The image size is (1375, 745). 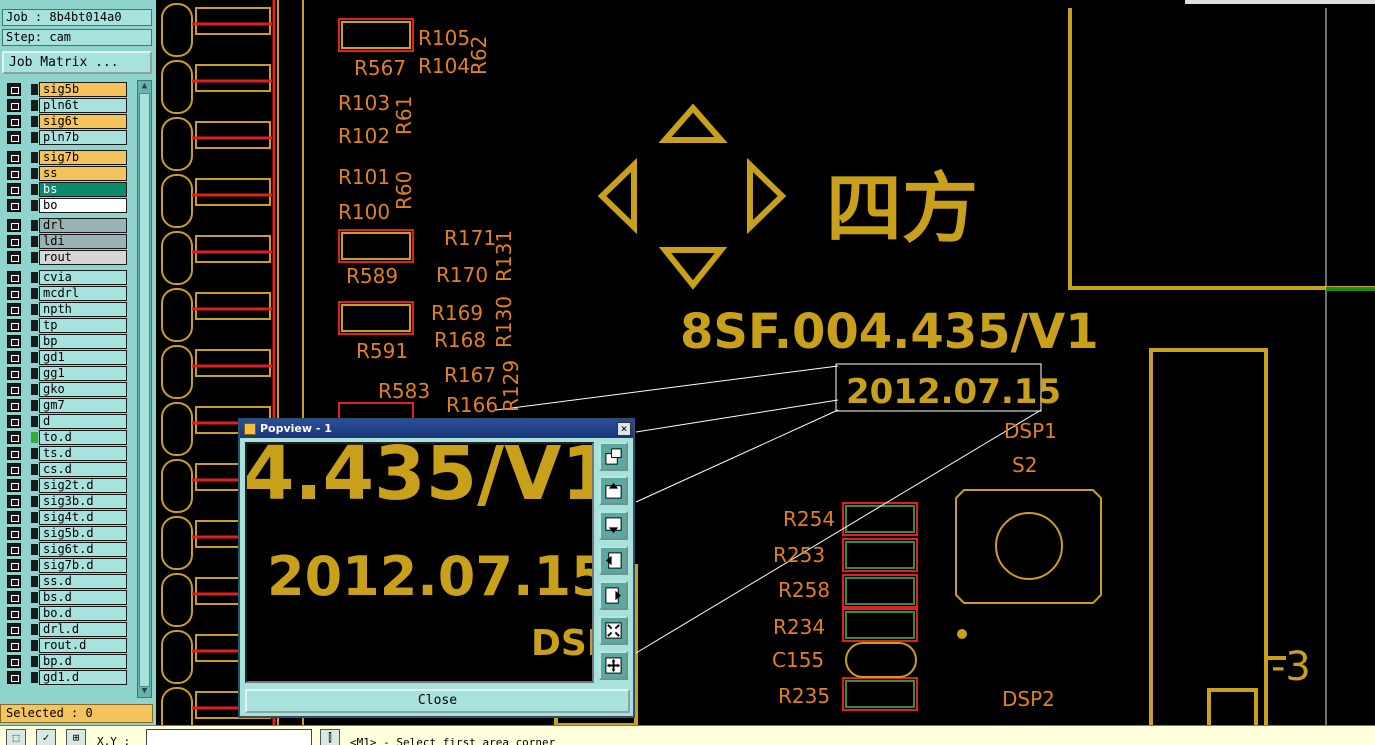 I want to click on layer-row: pln6t, so click(x=69, y=105).